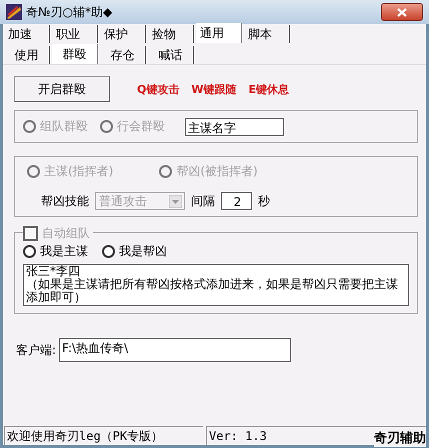  What do you see at coordinates (175, 201) in the screenshot?
I see `dropdown-arrow-icon` at bounding box center [175, 201].